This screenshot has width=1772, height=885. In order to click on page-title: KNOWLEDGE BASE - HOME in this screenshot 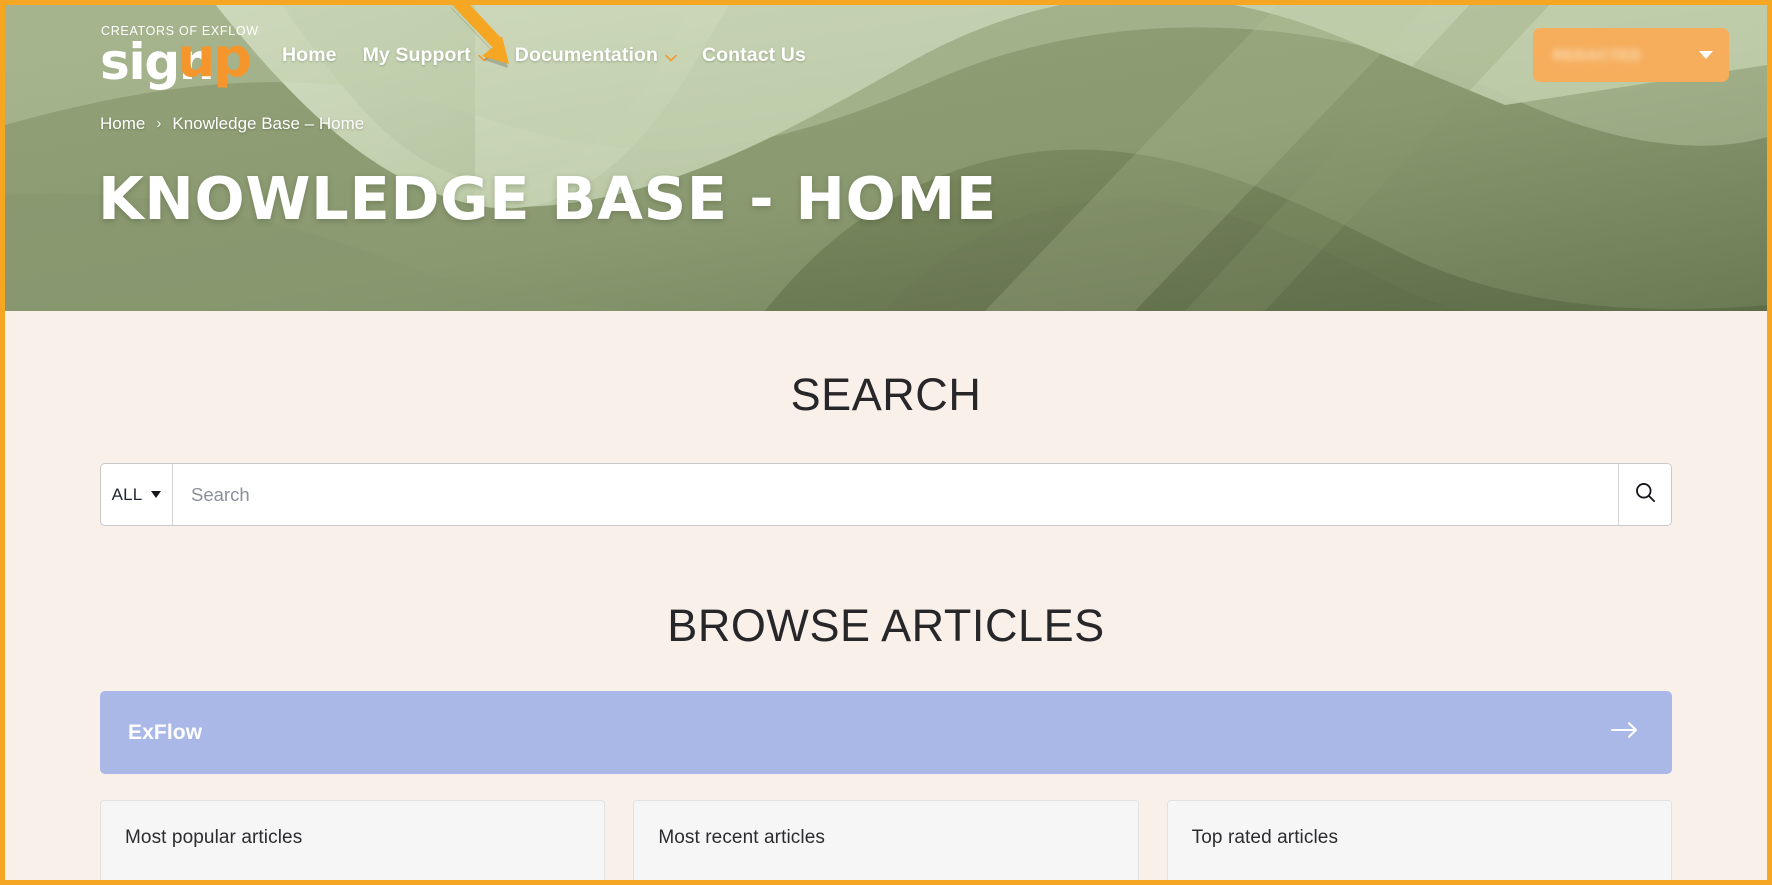, I will do `click(547, 198)`.